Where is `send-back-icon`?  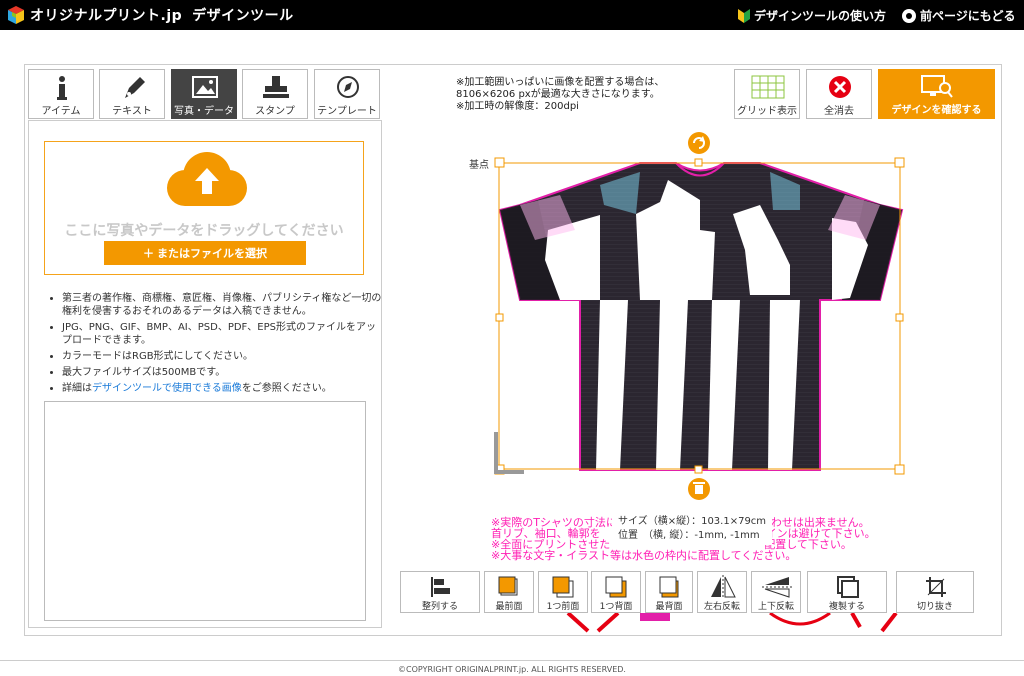 send-back-icon is located at coordinates (669, 587).